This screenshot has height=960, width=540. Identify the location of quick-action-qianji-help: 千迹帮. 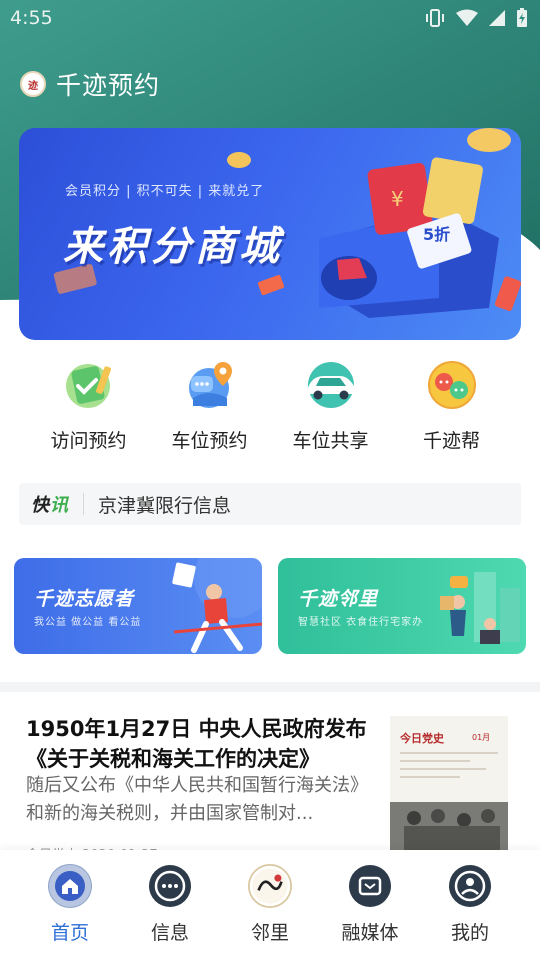
(451, 405).